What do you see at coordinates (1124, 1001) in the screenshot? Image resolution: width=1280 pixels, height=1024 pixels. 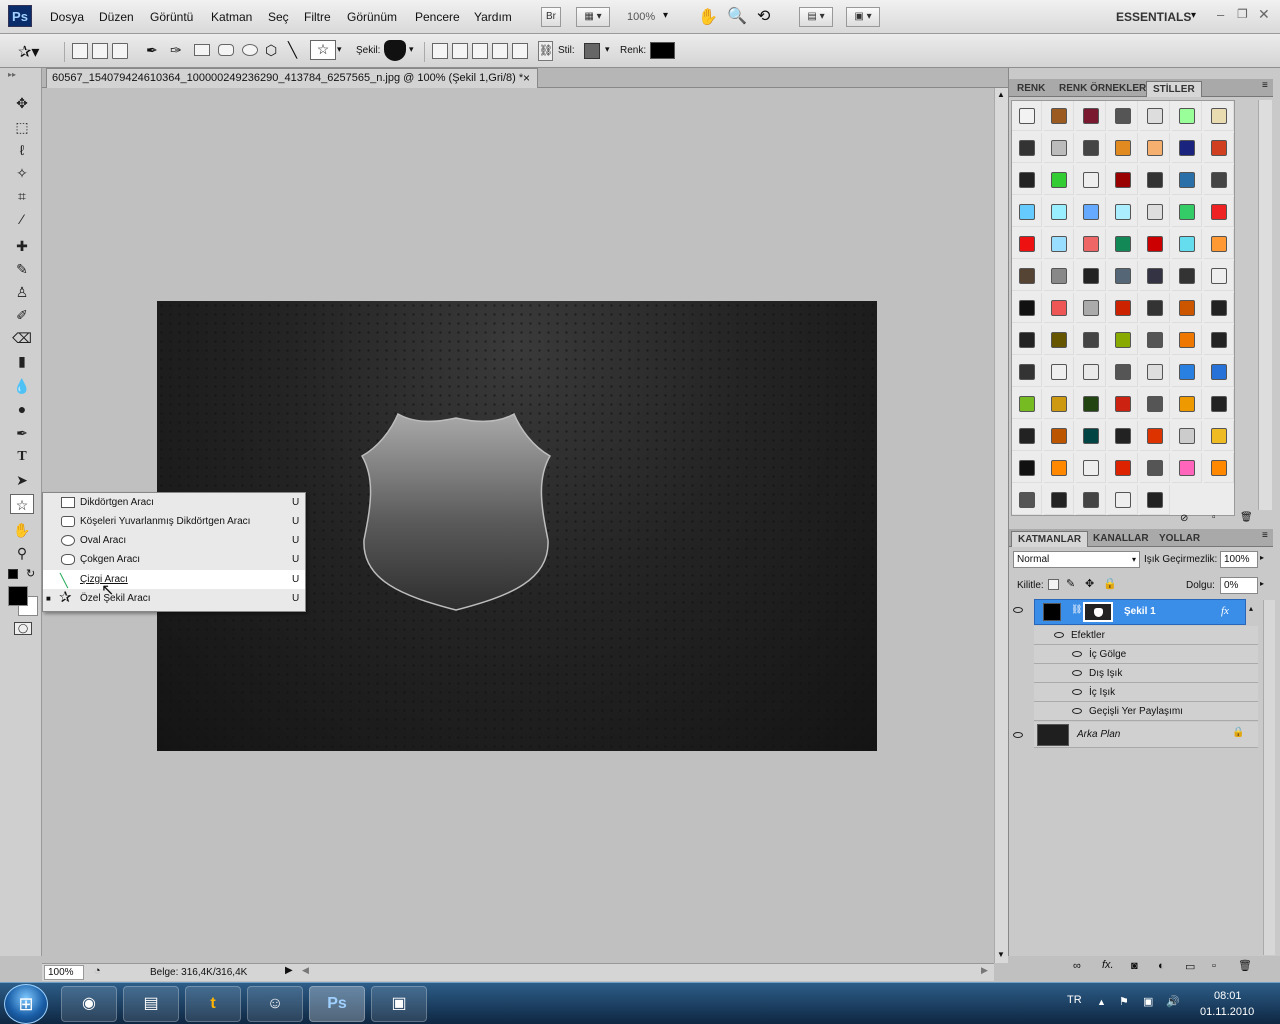 I see `action-center-icon: ⚑` at bounding box center [1124, 1001].